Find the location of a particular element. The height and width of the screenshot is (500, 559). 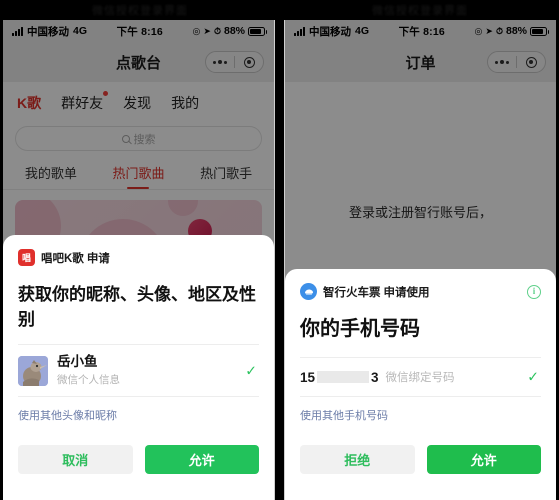

sub-tab-hot-songs: 热门歌曲 is located at coordinates (138, 176).